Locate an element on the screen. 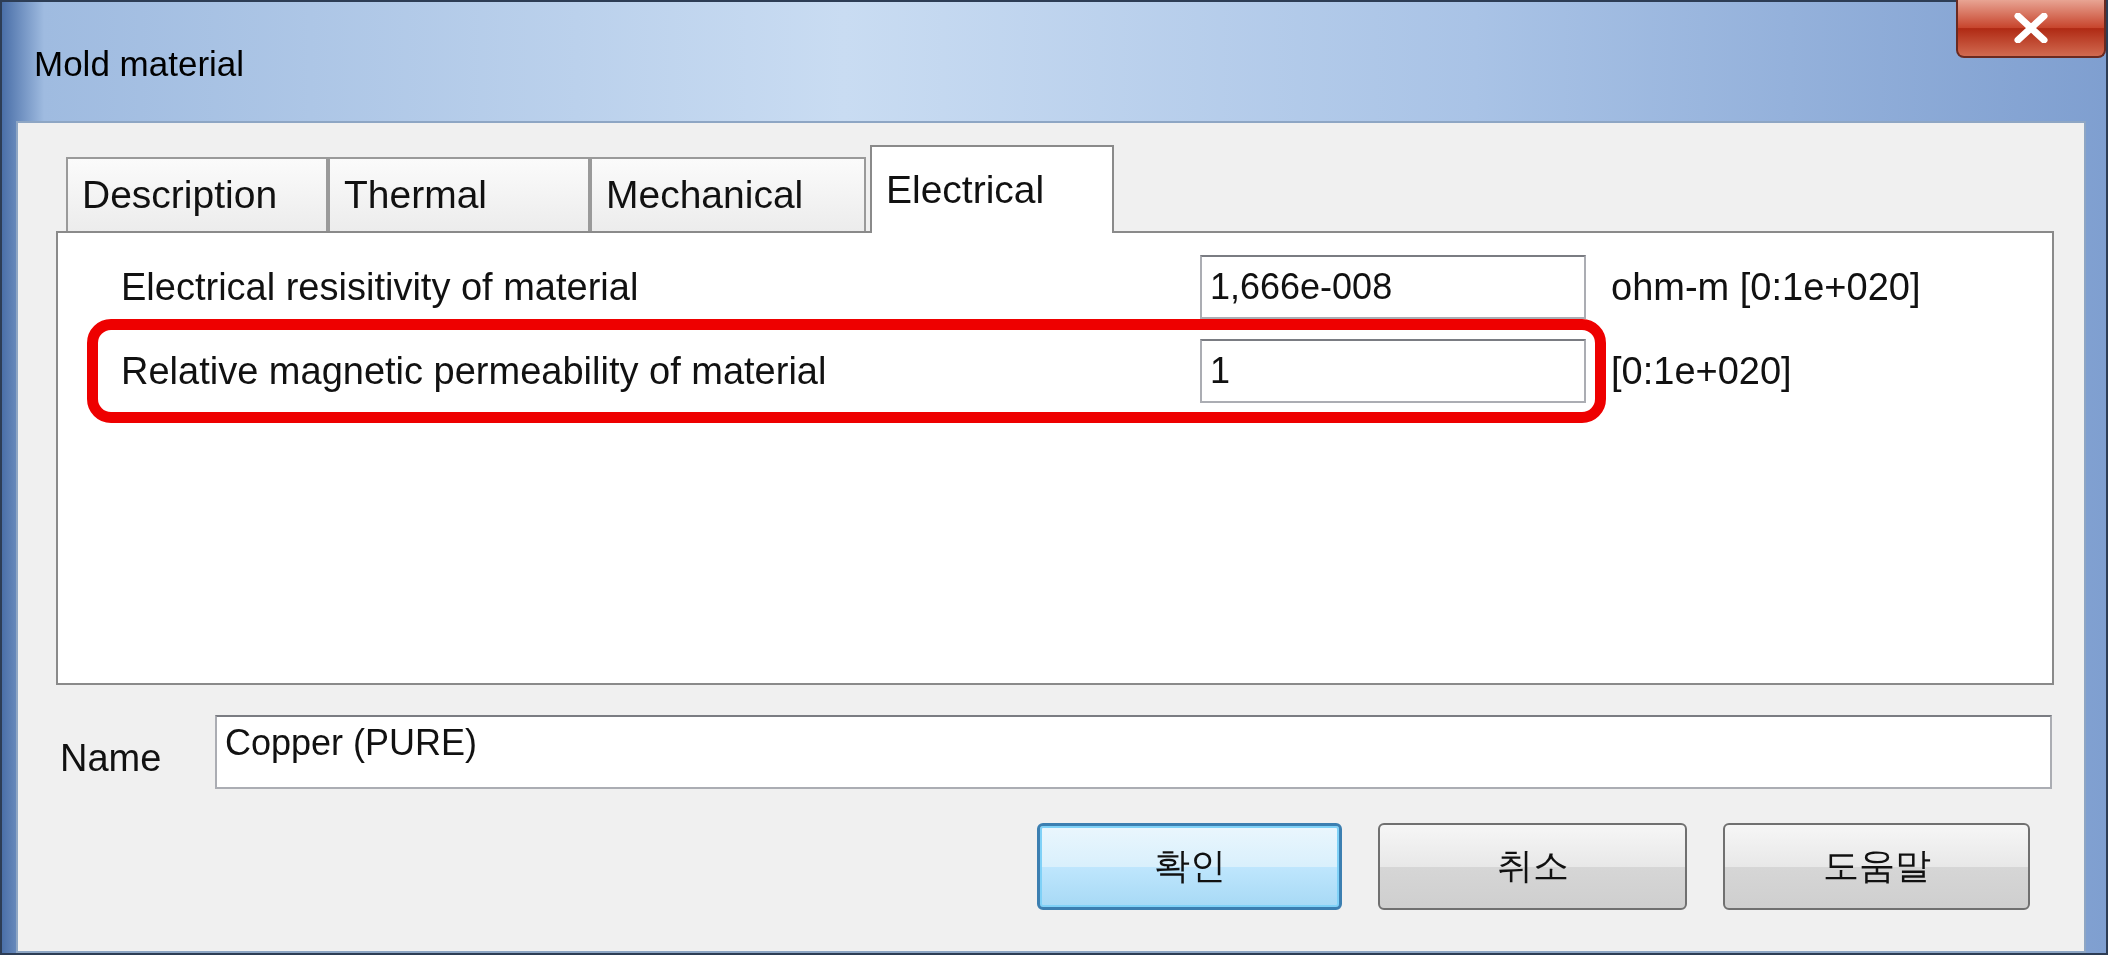  tab: Electrical is located at coordinates (992, 189).